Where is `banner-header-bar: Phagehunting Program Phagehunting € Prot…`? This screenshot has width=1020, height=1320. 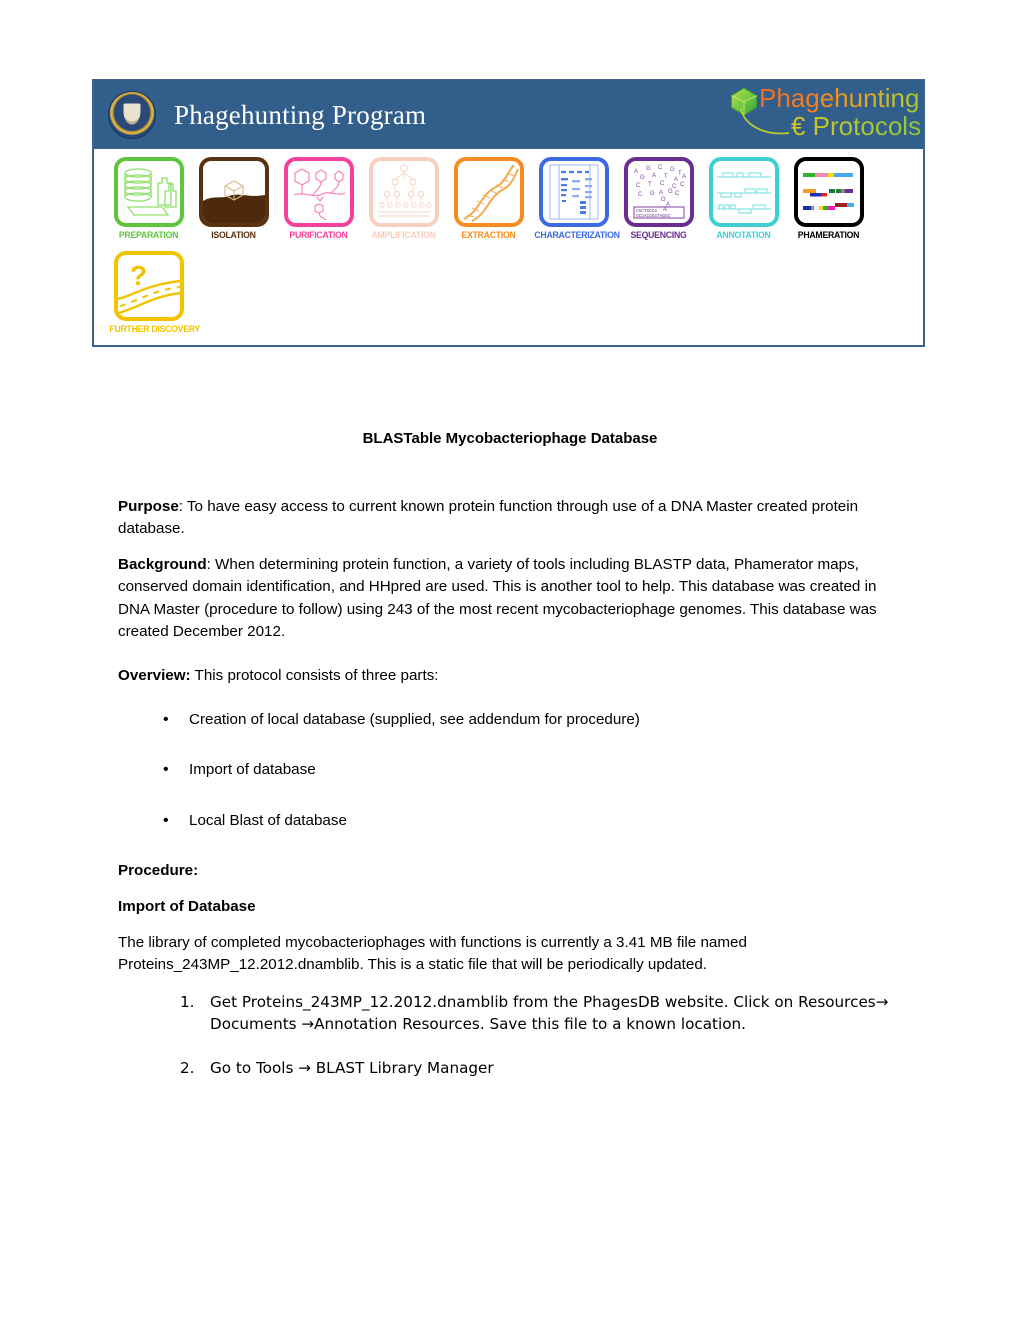
banner-header-bar: Phagehunting Program Phagehunting € Prot… is located at coordinates (508, 115).